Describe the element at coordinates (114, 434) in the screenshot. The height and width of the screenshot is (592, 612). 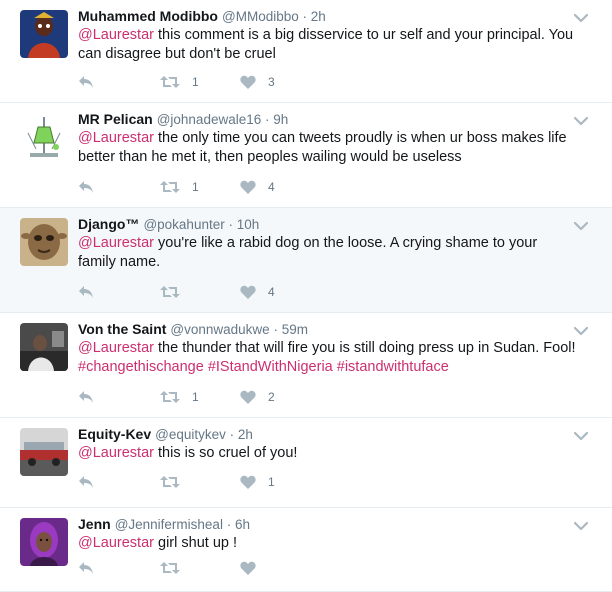
I see `display-name: Equity-Kev` at that location.